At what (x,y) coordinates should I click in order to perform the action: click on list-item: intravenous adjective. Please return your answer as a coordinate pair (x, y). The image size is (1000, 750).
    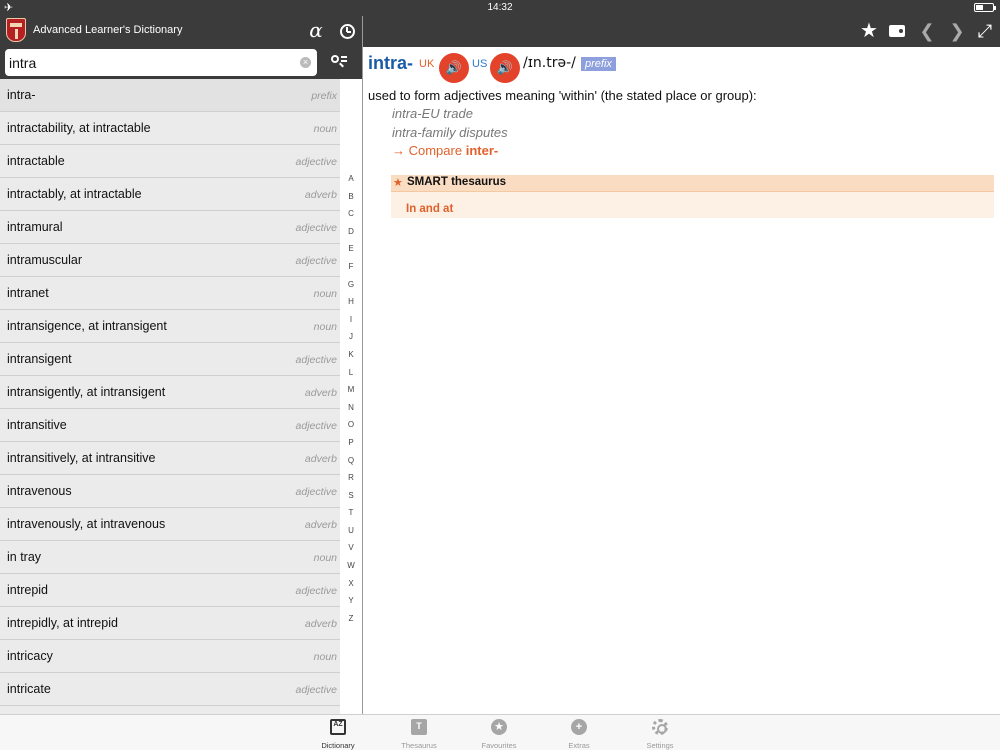
    Looking at the image, I should click on (170, 491).